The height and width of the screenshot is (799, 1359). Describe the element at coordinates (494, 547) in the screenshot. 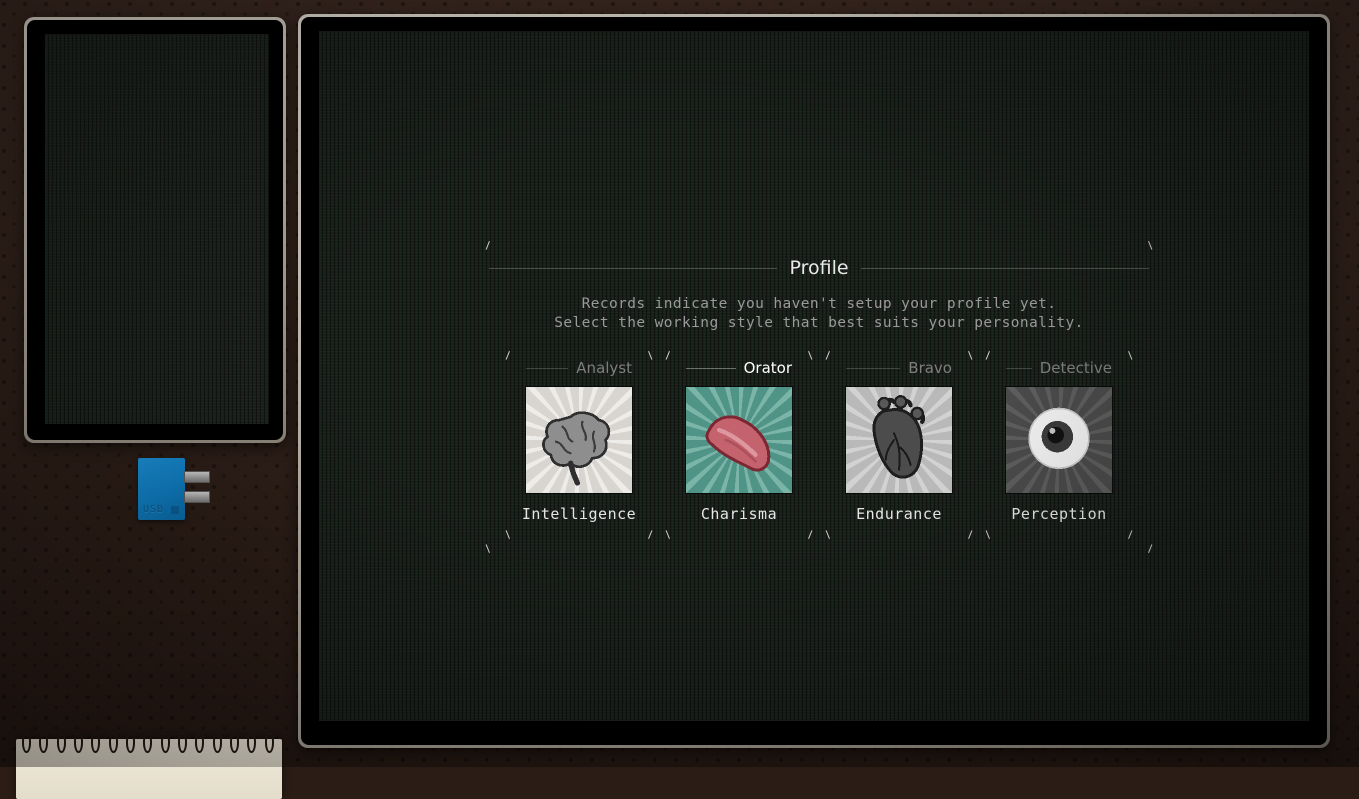

I see `dialog-corner-bl-icon` at that location.